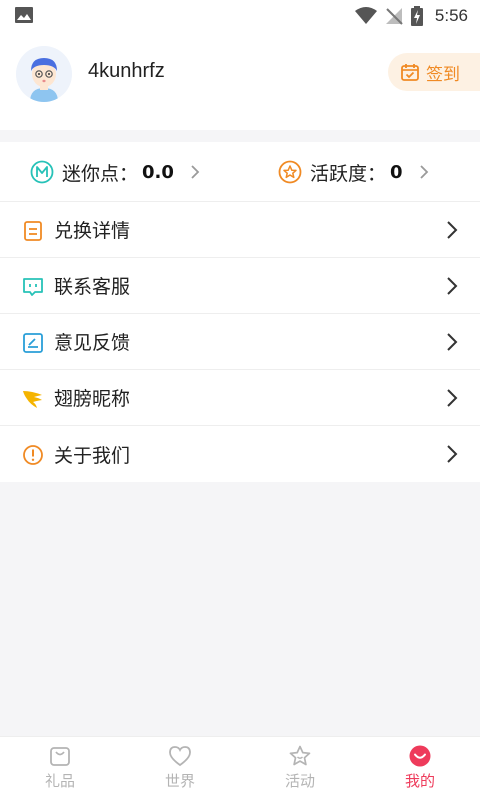 The width and height of the screenshot is (480, 800). What do you see at coordinates (443, 74) in the screenshot?
I see `signin-label: 签到` at bounding box center [443, 74].